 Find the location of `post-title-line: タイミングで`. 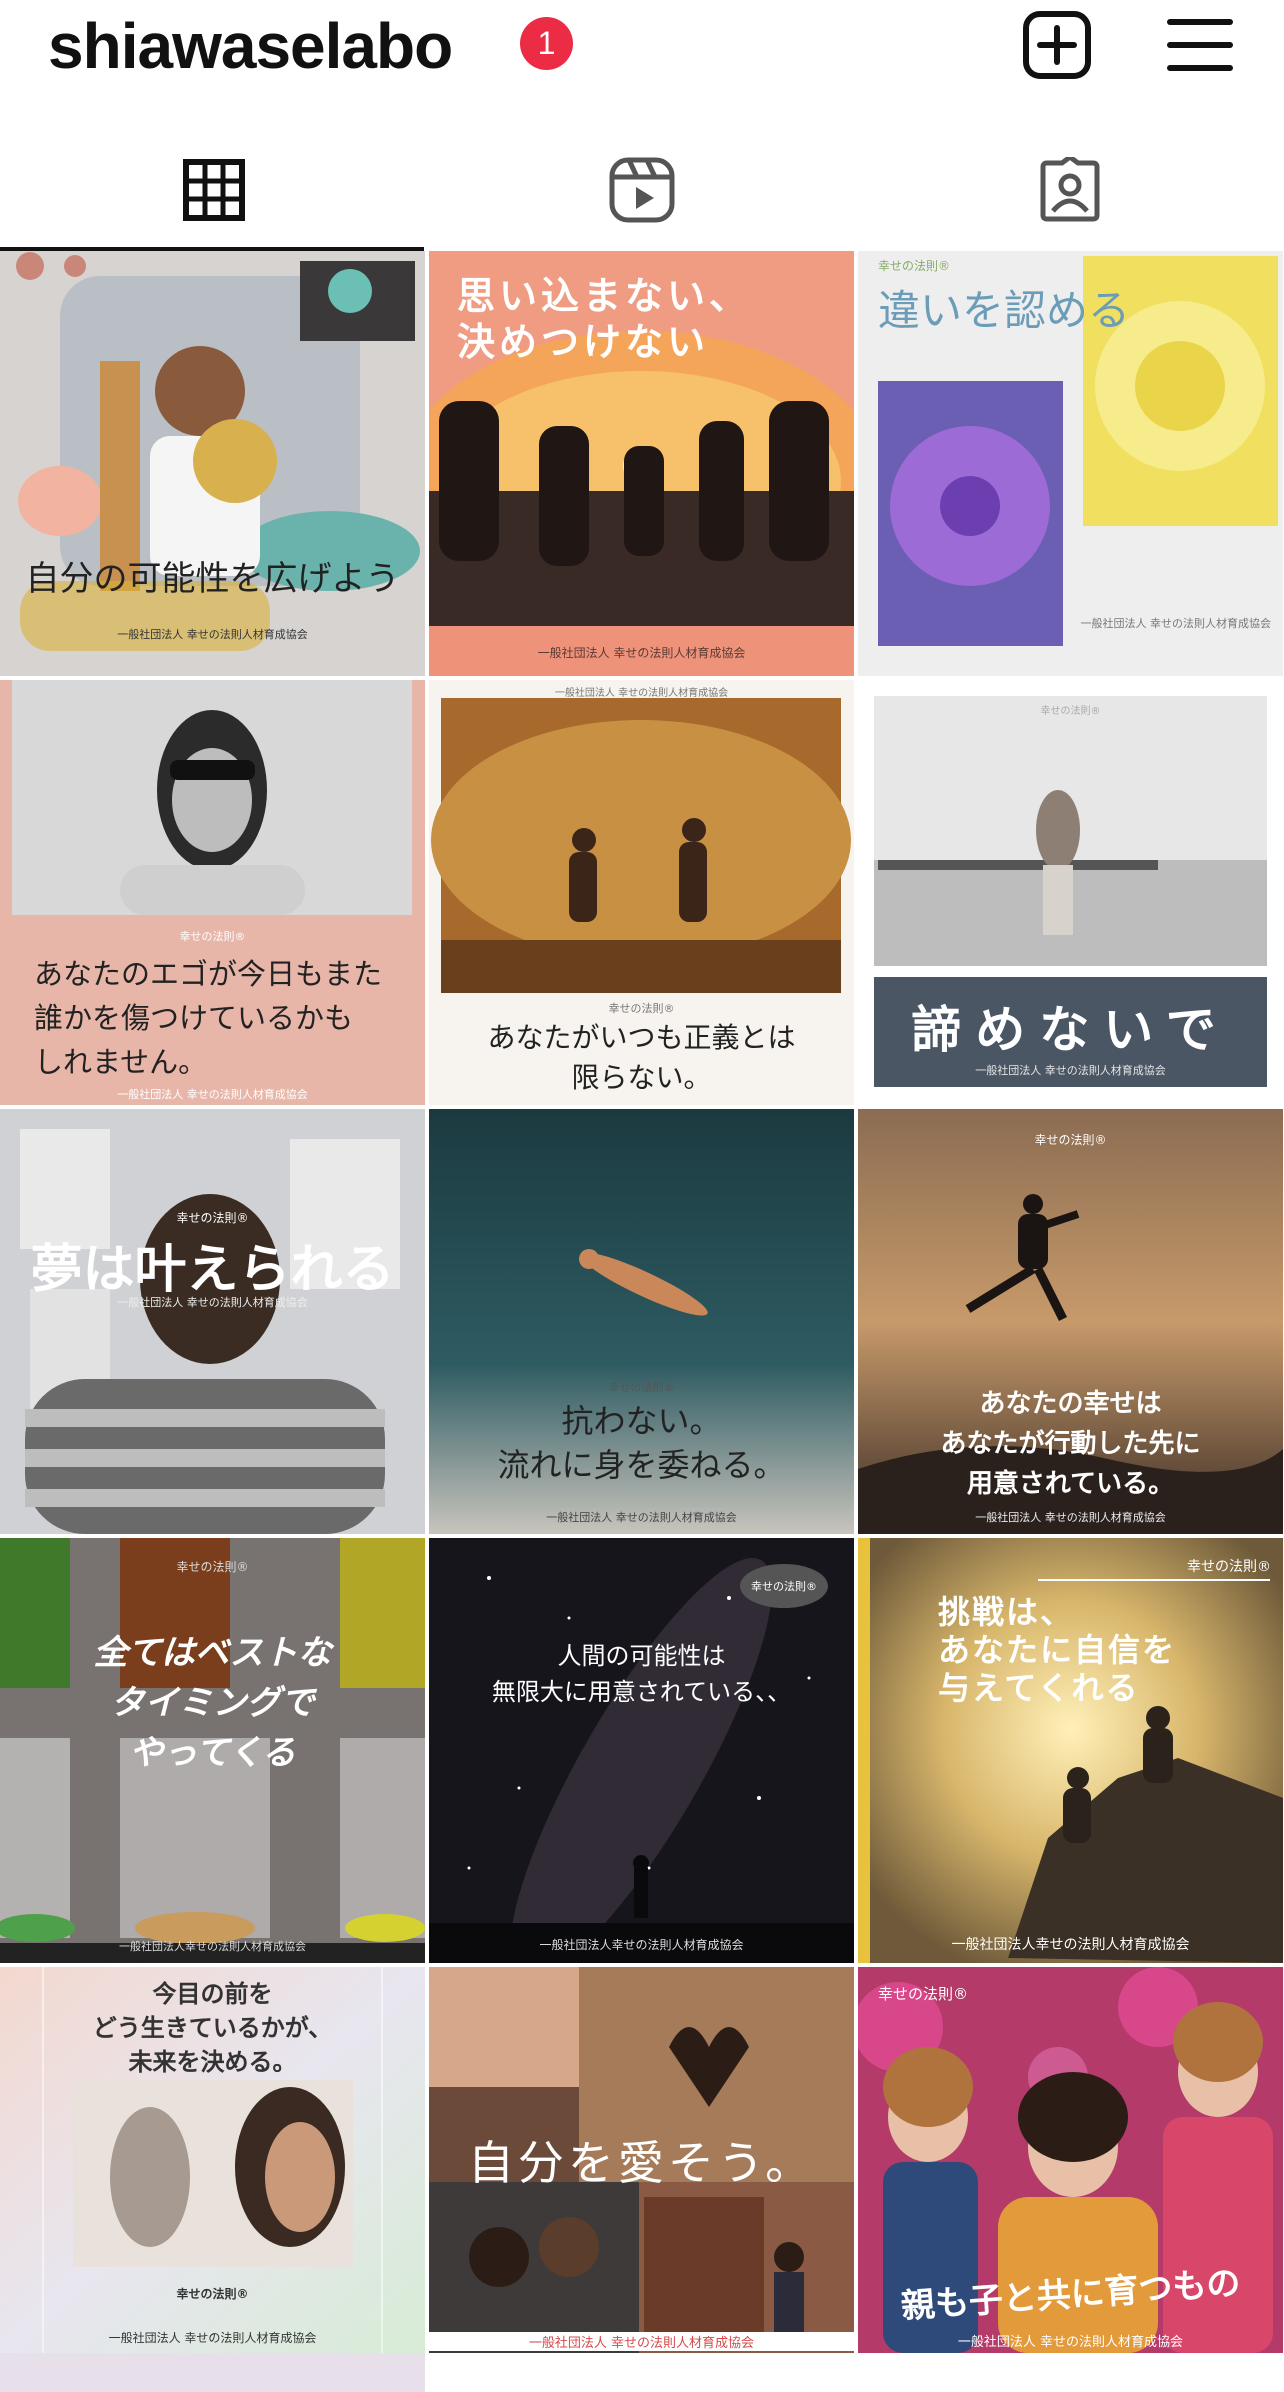

post-title-line: タイミングで is located at coordinates (212, 1703).